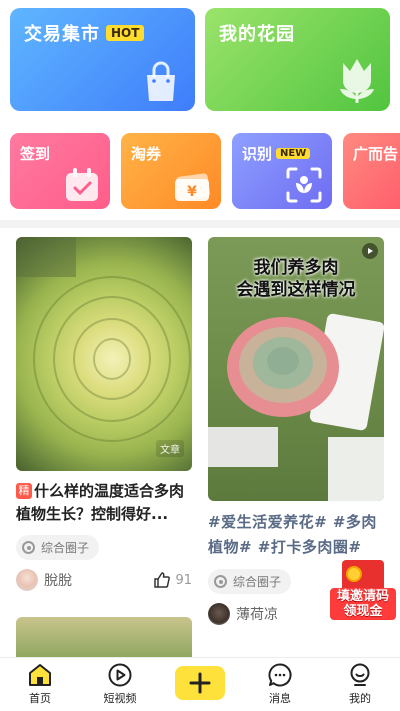 The width and height of the screenshot is (400, 711). Describe the element at coordinates (257, 34) in the screenshot. I see `garden-title: 我的花园` at that location.